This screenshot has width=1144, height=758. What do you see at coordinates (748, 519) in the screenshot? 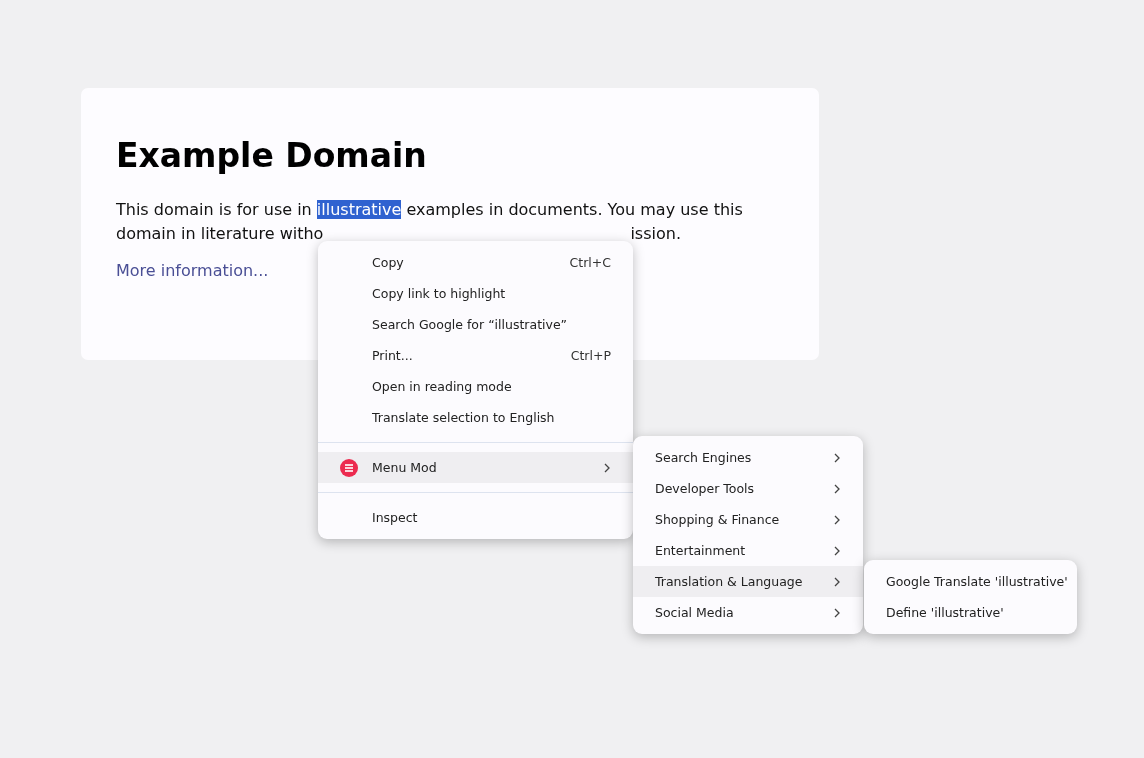
I see `menu-item: Shopping & Finance` at bounding box center [748, 519].